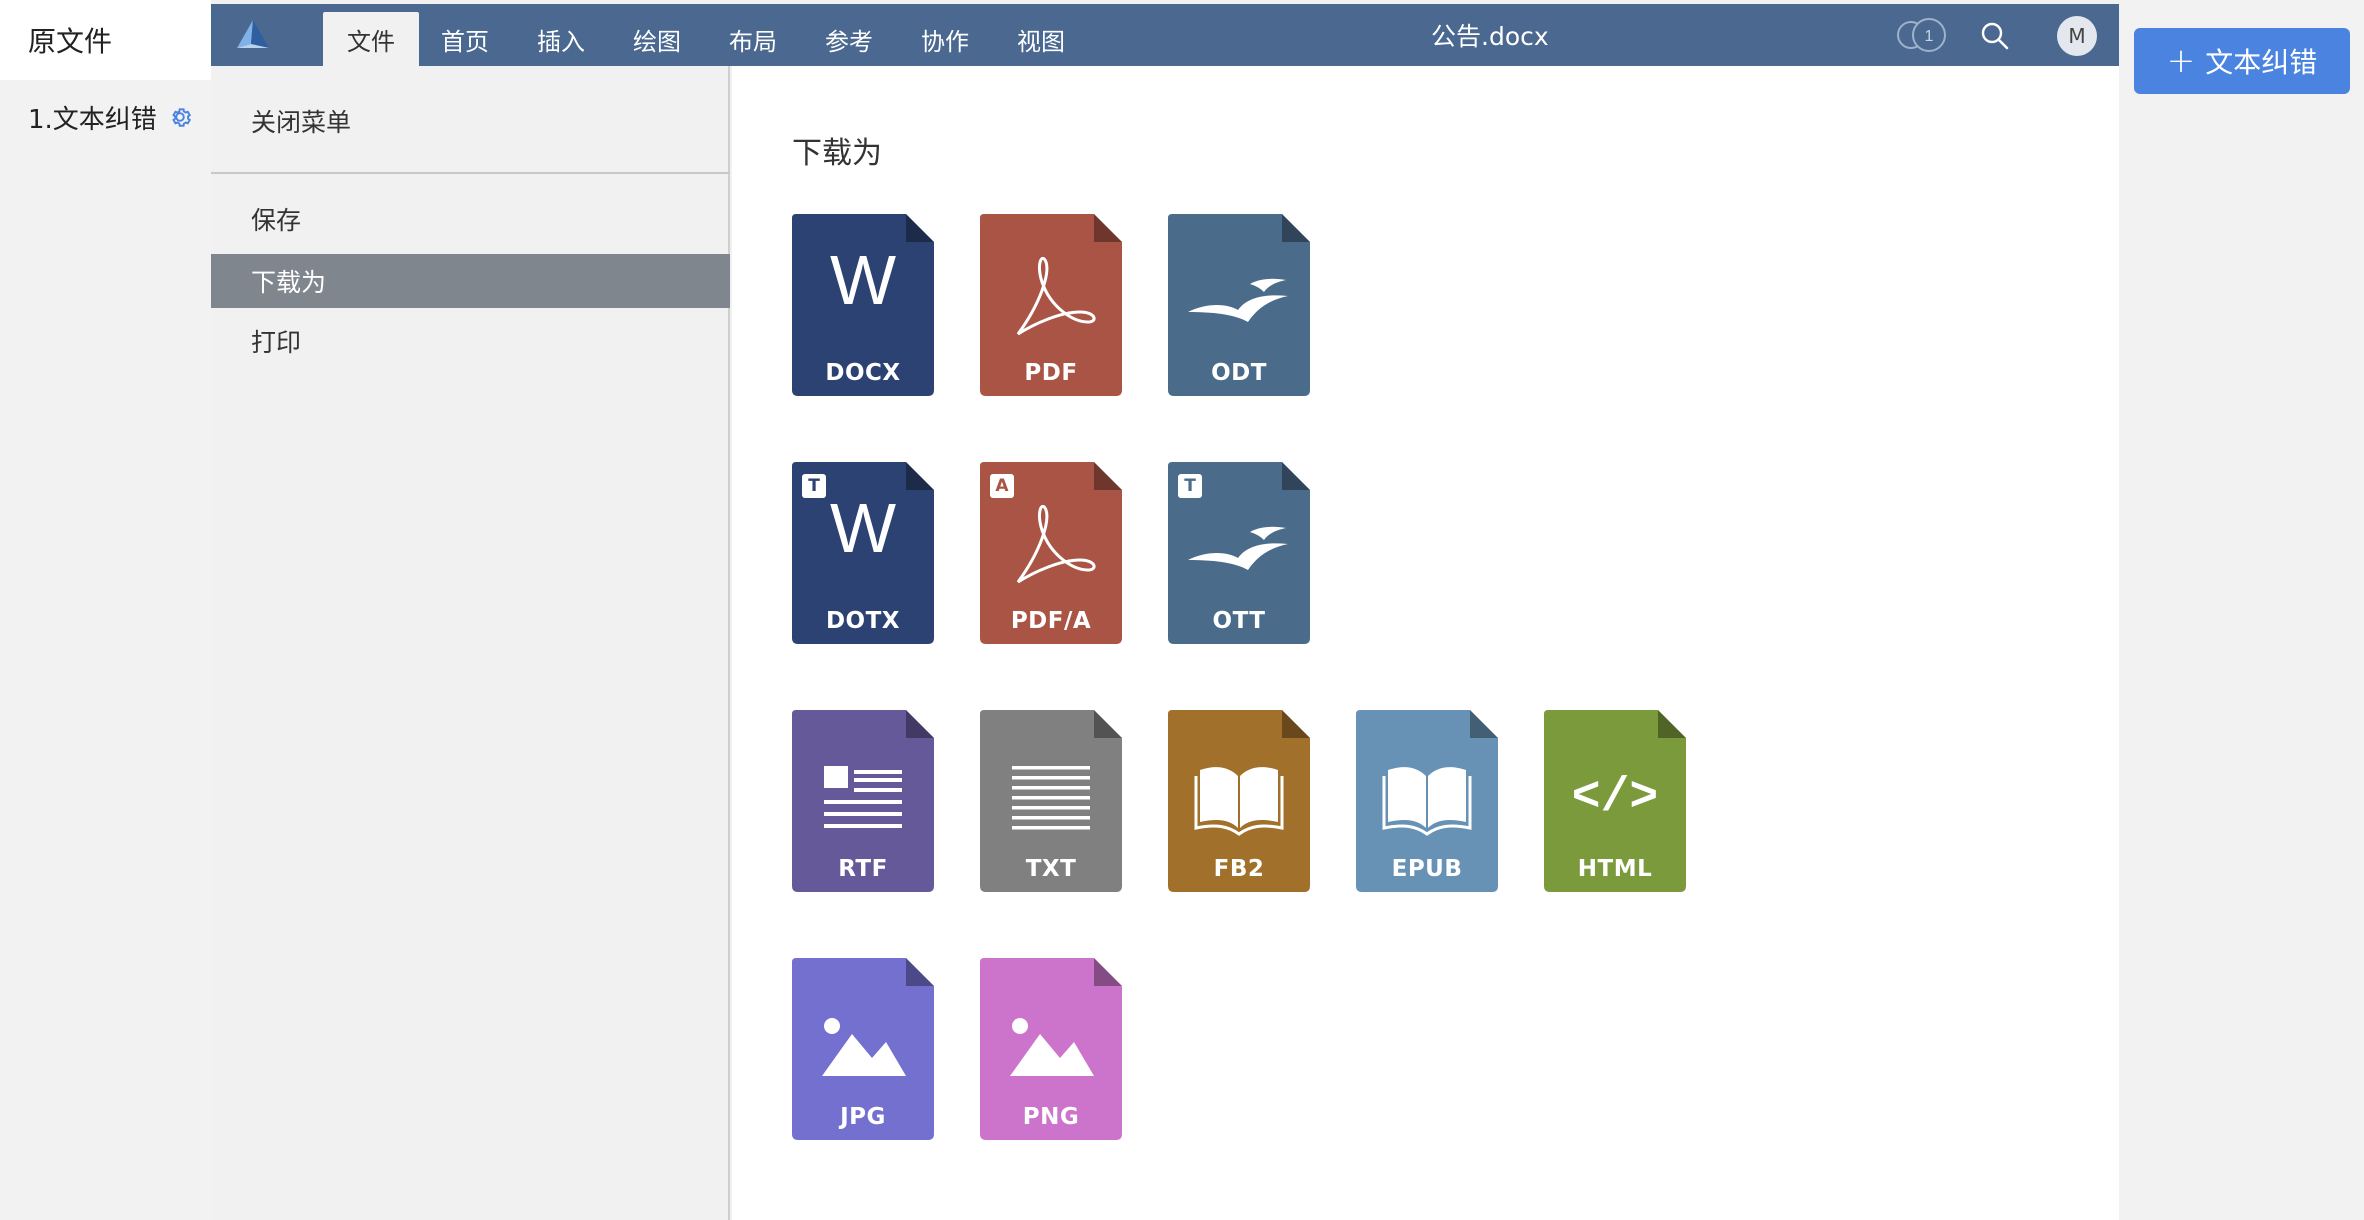 This screenshot has width=2364, height=1220. What do you see at coordinates (863, 1049) in the screenshot?
I see `format-jpg-button: JPG` at bounding box center [863, 1049].